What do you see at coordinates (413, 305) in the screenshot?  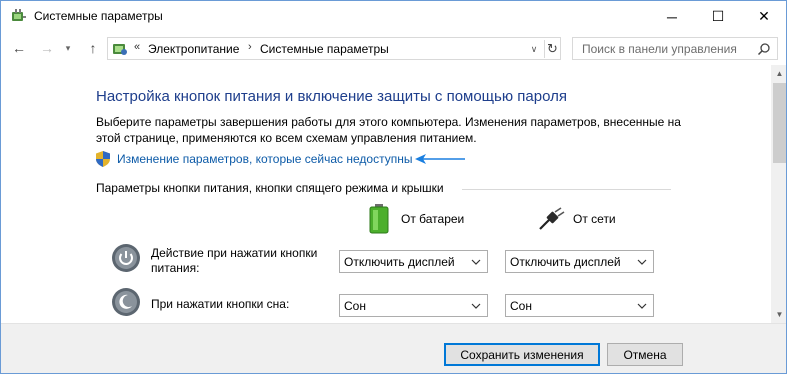 I see `sleep-button-battery-select: Сон` at bounding box center [413, 305].